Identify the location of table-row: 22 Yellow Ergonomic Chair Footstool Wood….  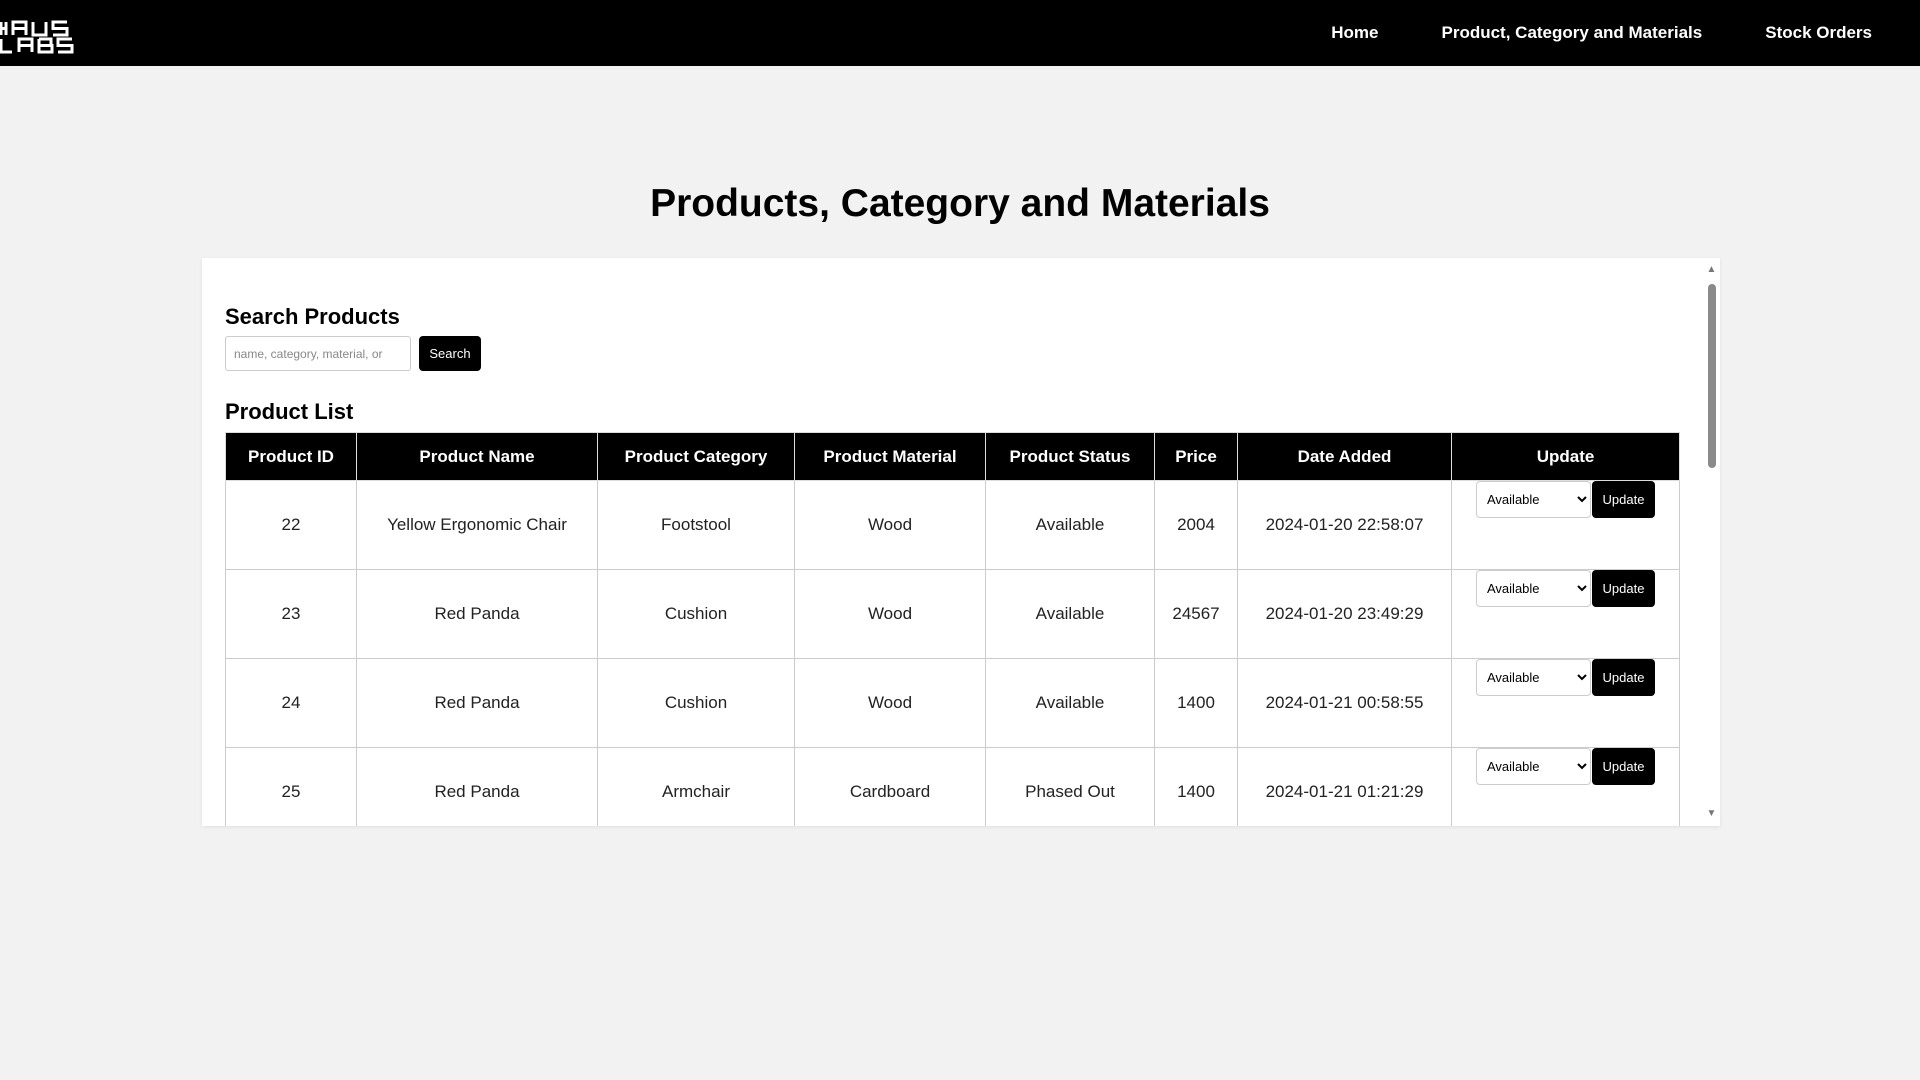
(952, 525).